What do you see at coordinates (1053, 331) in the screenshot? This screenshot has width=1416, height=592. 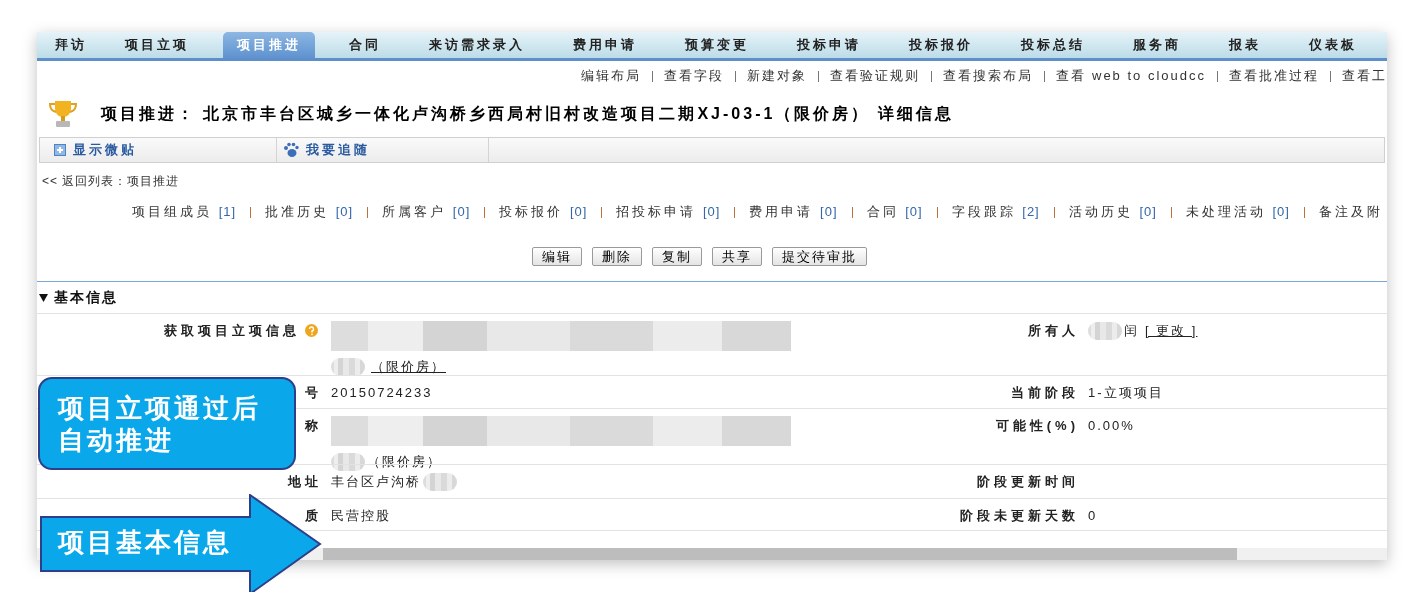 I see `field-label: 所有人` at bounding box center [1053, 331].